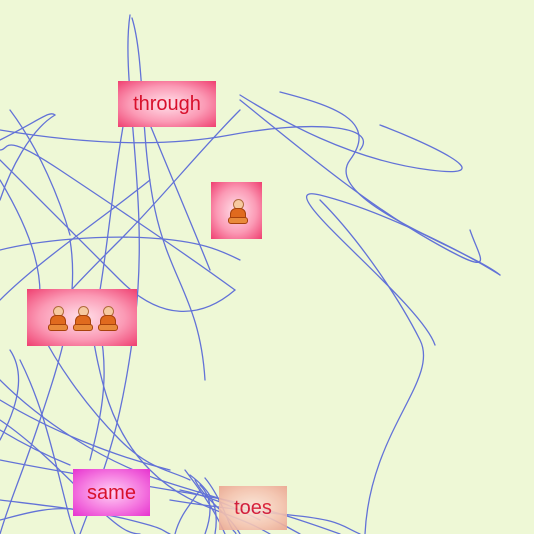 This screenshot has width=534, height=534. I want to click on figure-tile-single, so click(236, 210).